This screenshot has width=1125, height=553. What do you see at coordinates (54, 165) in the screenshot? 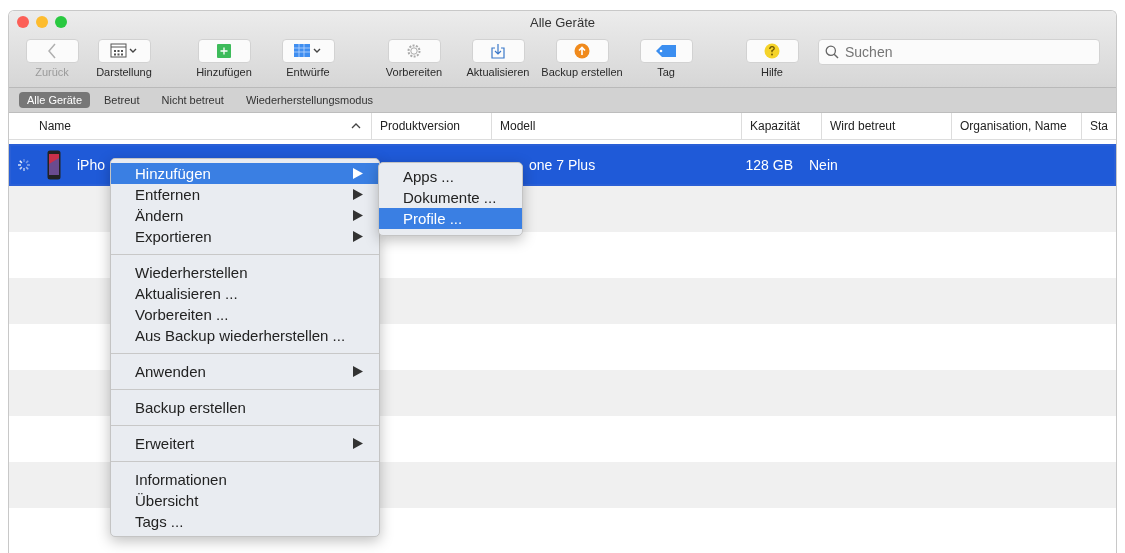
I see `phone-icon` at bounding box center [54, 165].